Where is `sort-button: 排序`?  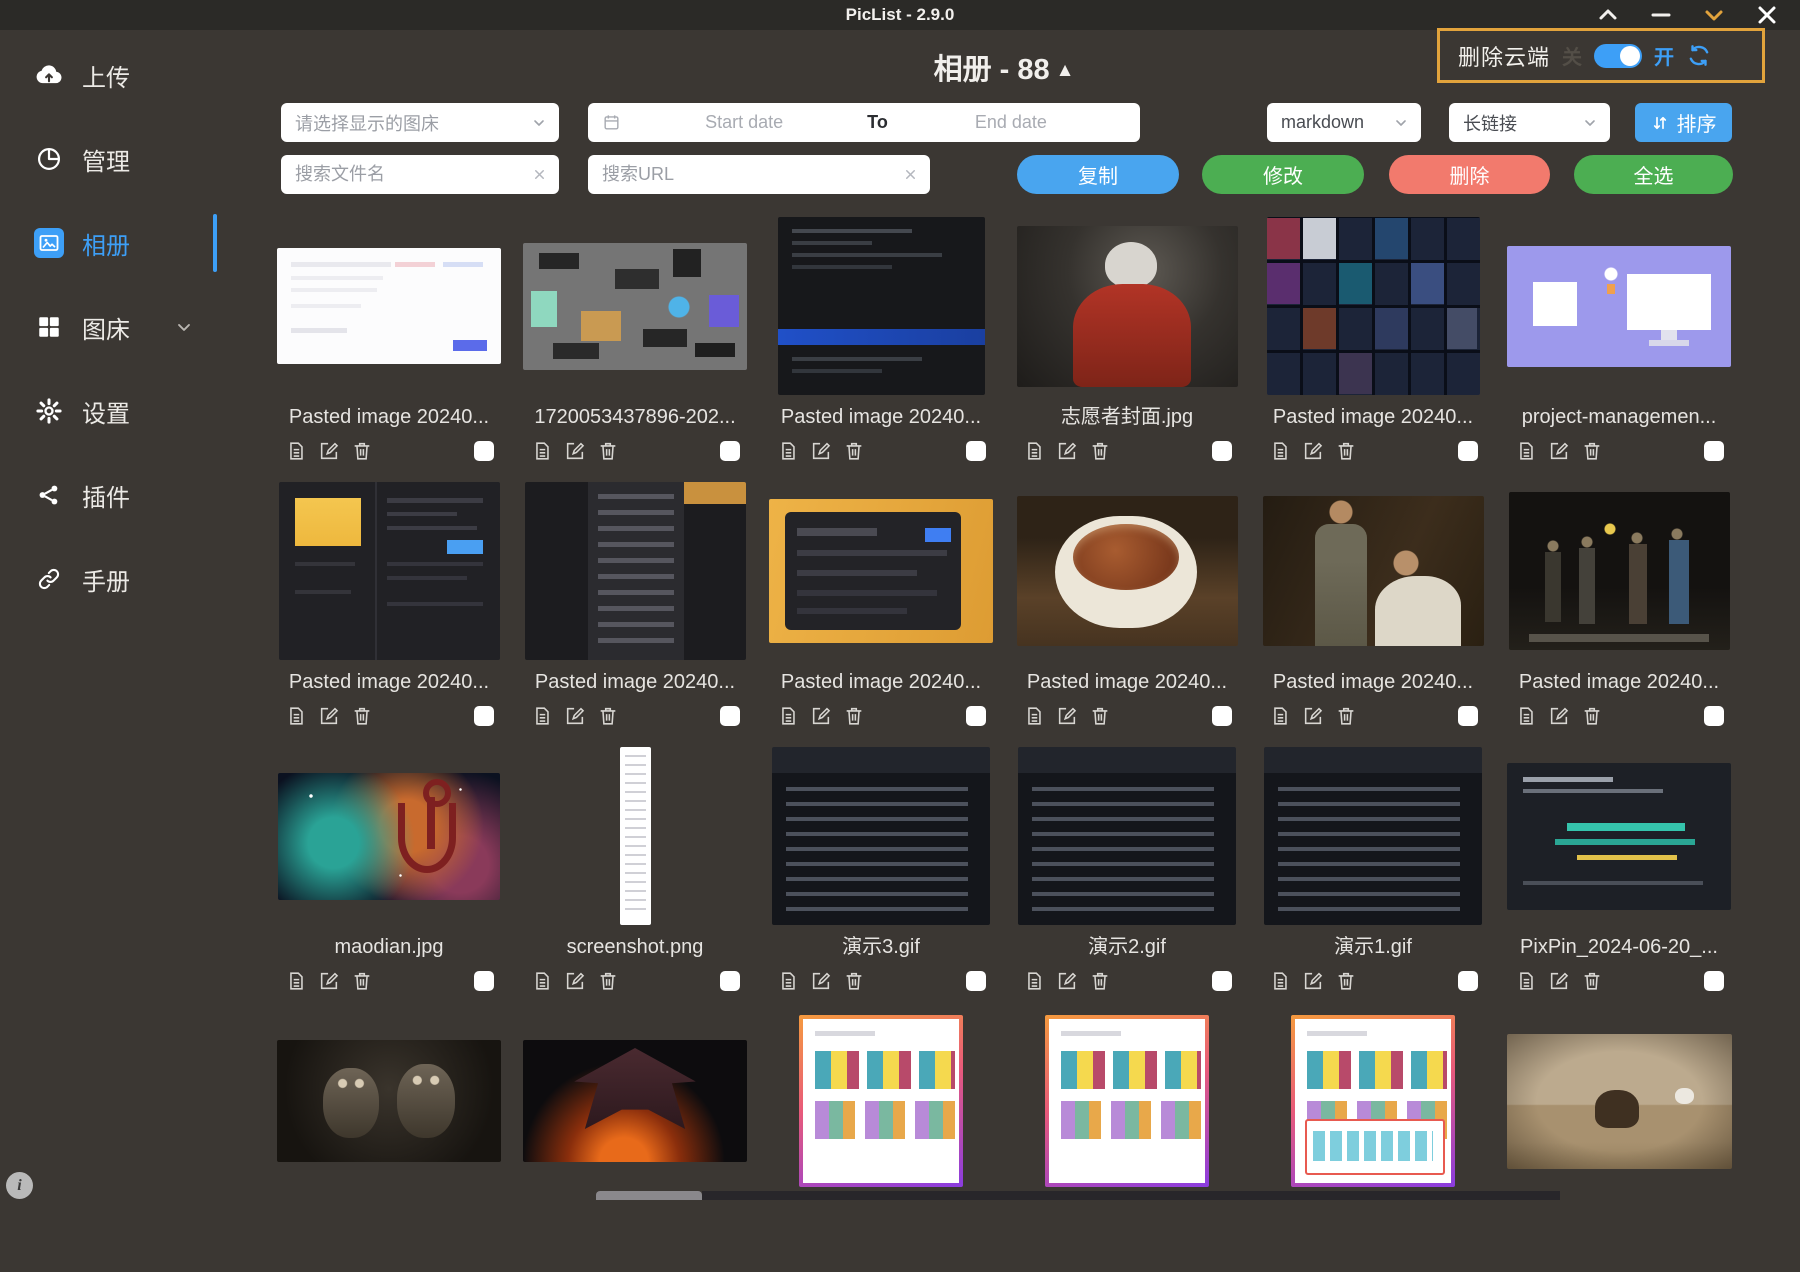 sort-button: 排序 is located at coordinates (1683, 122).